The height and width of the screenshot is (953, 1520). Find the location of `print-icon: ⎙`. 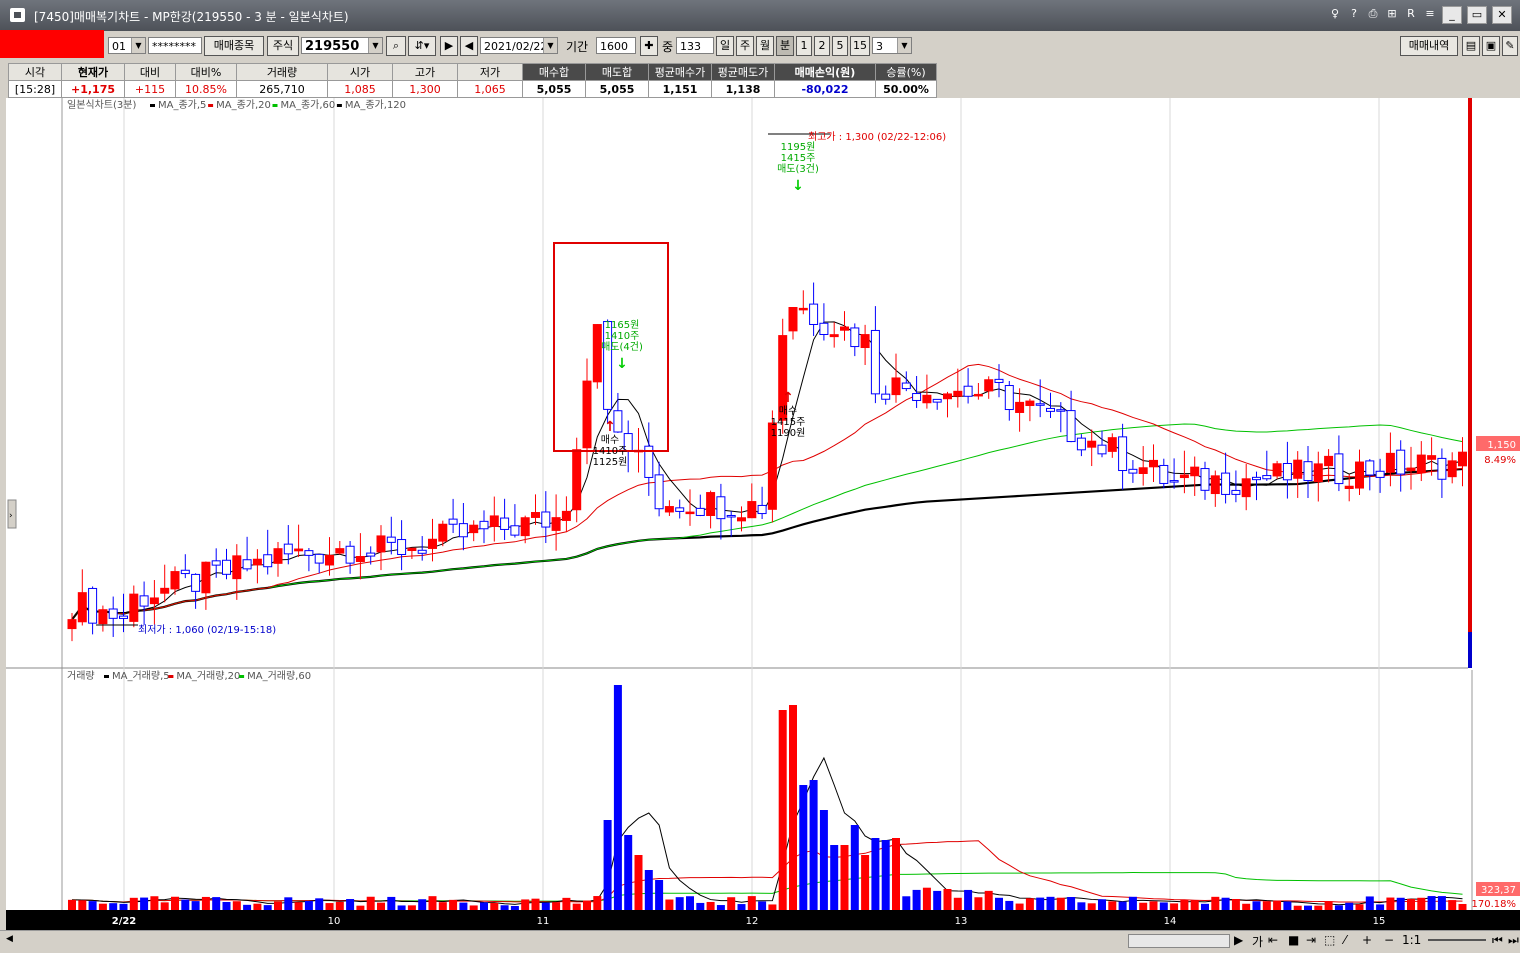

print-icon: ⎙ is located at coordinates (1373, 14).